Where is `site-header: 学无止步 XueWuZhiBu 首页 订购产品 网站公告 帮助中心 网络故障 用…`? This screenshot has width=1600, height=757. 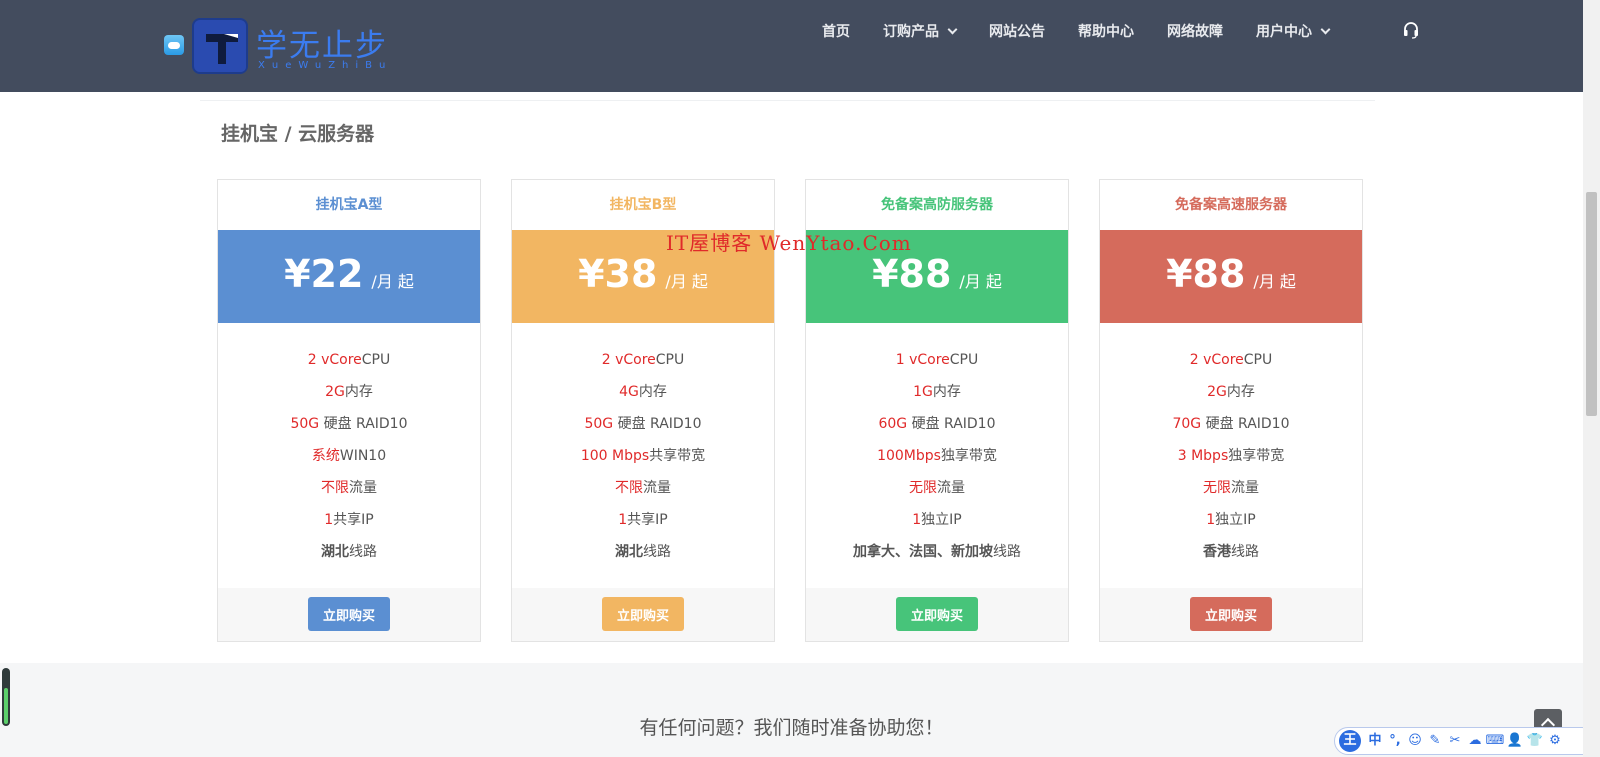 site-header: 学无止步 XueWuZhiBu 首页 订购产品 网站公告 帮助中心 网络故障 用… is located at coordinates (791, 46).